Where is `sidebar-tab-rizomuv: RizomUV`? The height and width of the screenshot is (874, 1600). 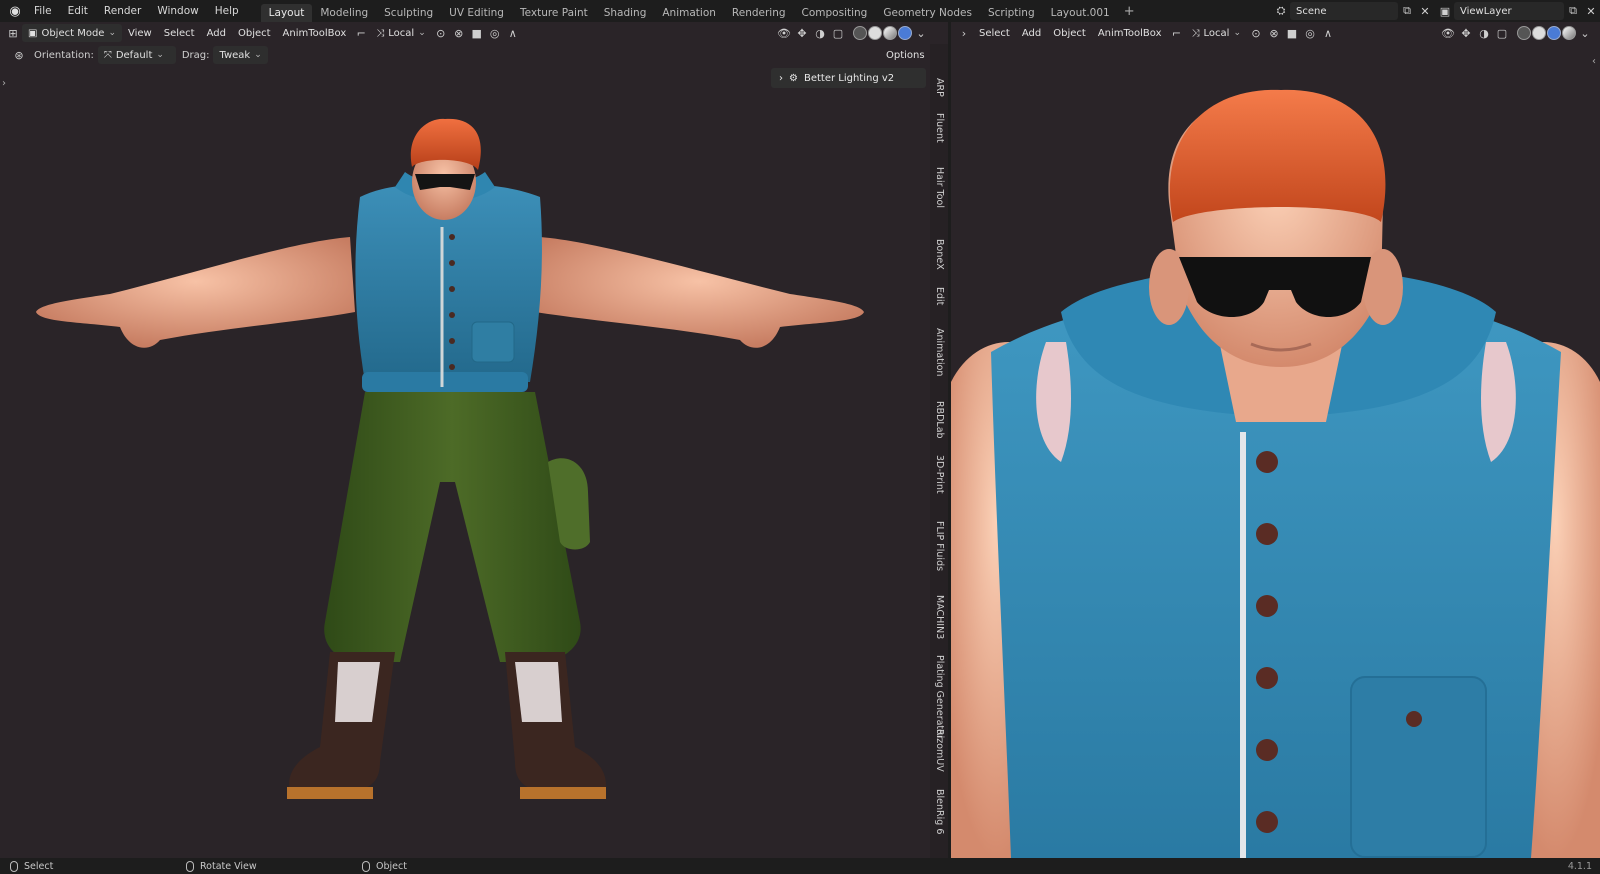
sidebar-tab-rizomuv: RizomUV is located at coordinates (939, 750).